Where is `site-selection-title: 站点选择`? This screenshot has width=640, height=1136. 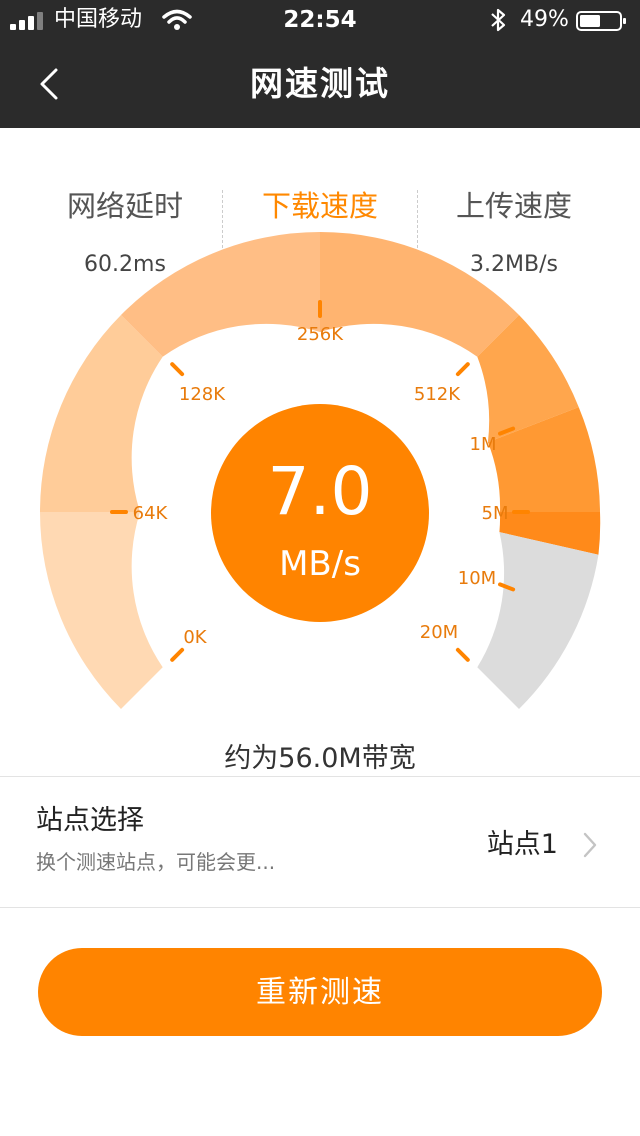
site-selection-title: 站点选择 is located at coordinates (90, 820).